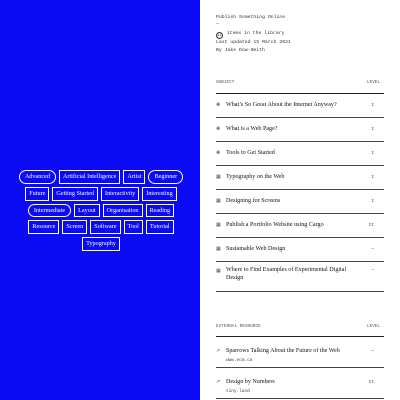  What do you see at coordinates (291, 177) in the screenshot?
I see `subject-title: Typography on the Web` at bounding box center [291, 177].